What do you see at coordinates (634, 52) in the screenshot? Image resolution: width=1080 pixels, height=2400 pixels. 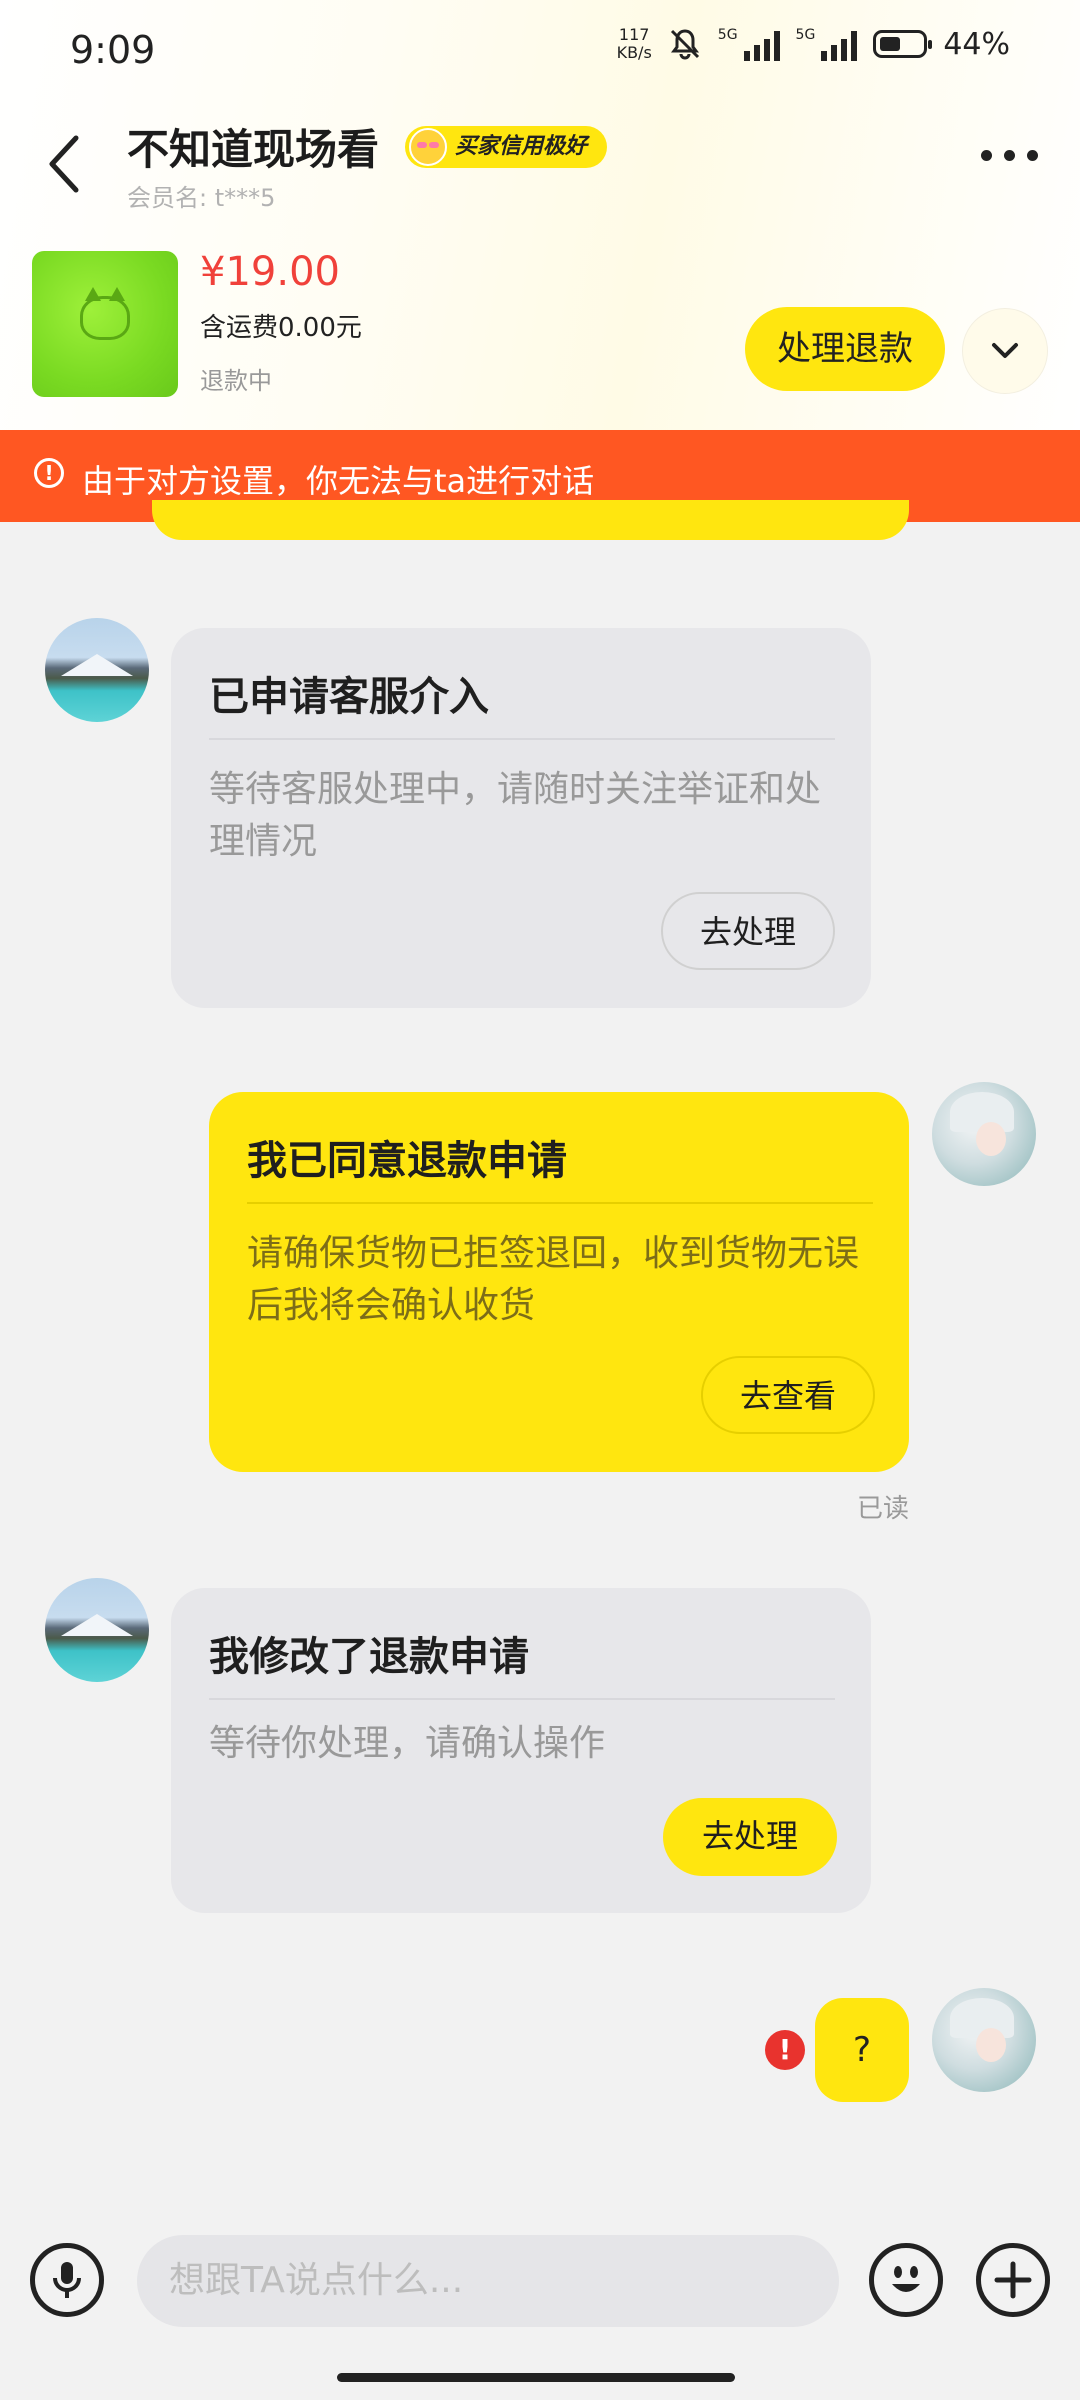 I see `network-speed-unit: KB/s` at bounding box center [634, 52].